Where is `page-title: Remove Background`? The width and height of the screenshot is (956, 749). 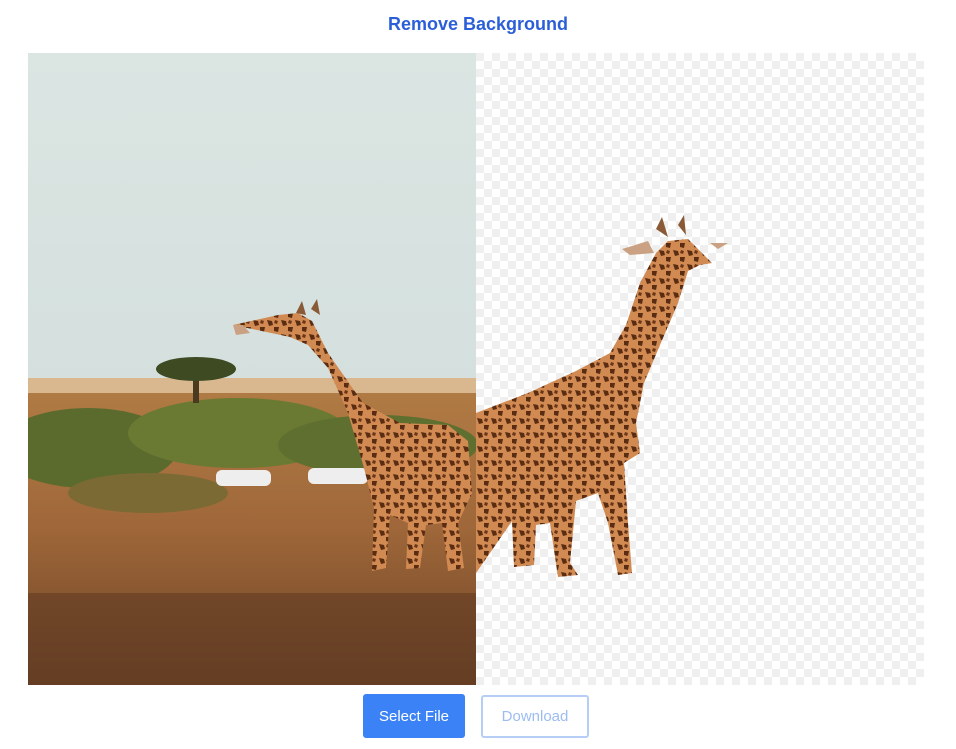
page-title: Remove Background is located at coordinates (478, 24).